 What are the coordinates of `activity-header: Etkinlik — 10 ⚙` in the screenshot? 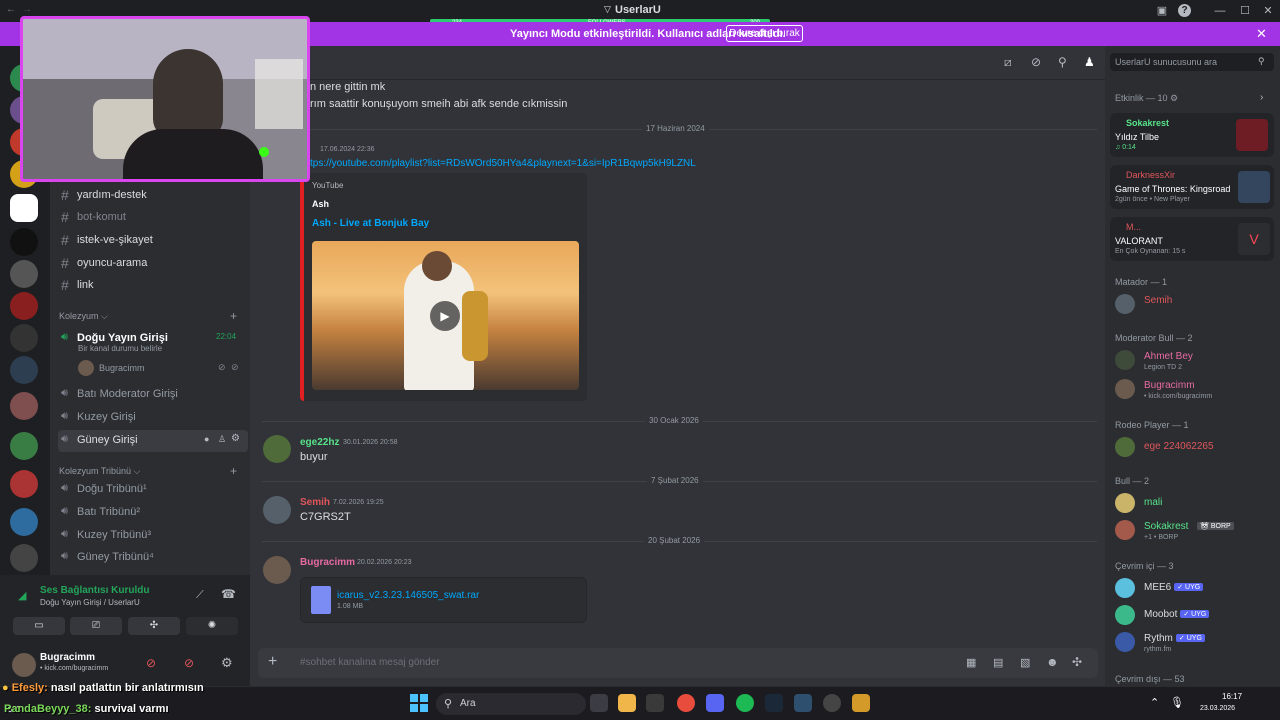 It's located at (1146, 98).